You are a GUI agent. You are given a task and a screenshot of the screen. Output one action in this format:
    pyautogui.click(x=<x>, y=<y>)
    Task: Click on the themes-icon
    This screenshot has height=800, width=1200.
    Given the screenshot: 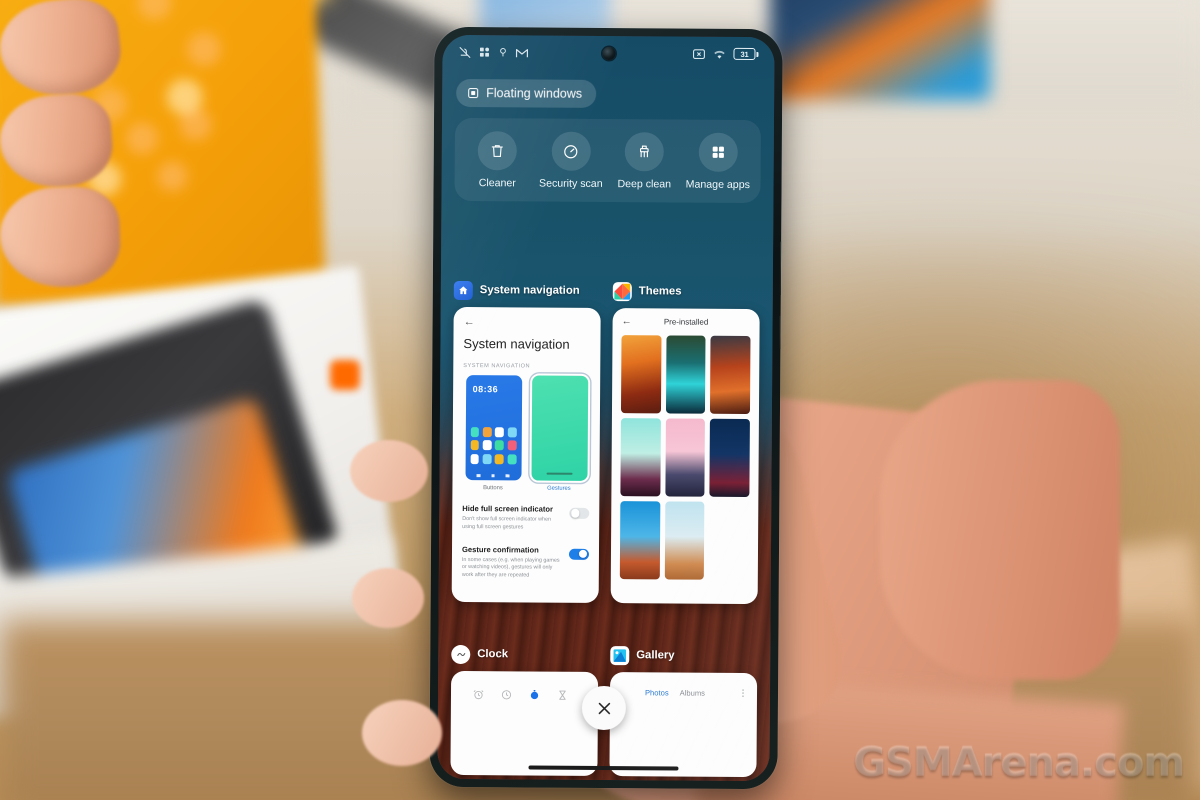 What is the action you would take?
    pyautogui.click(x=622, y=291)
    